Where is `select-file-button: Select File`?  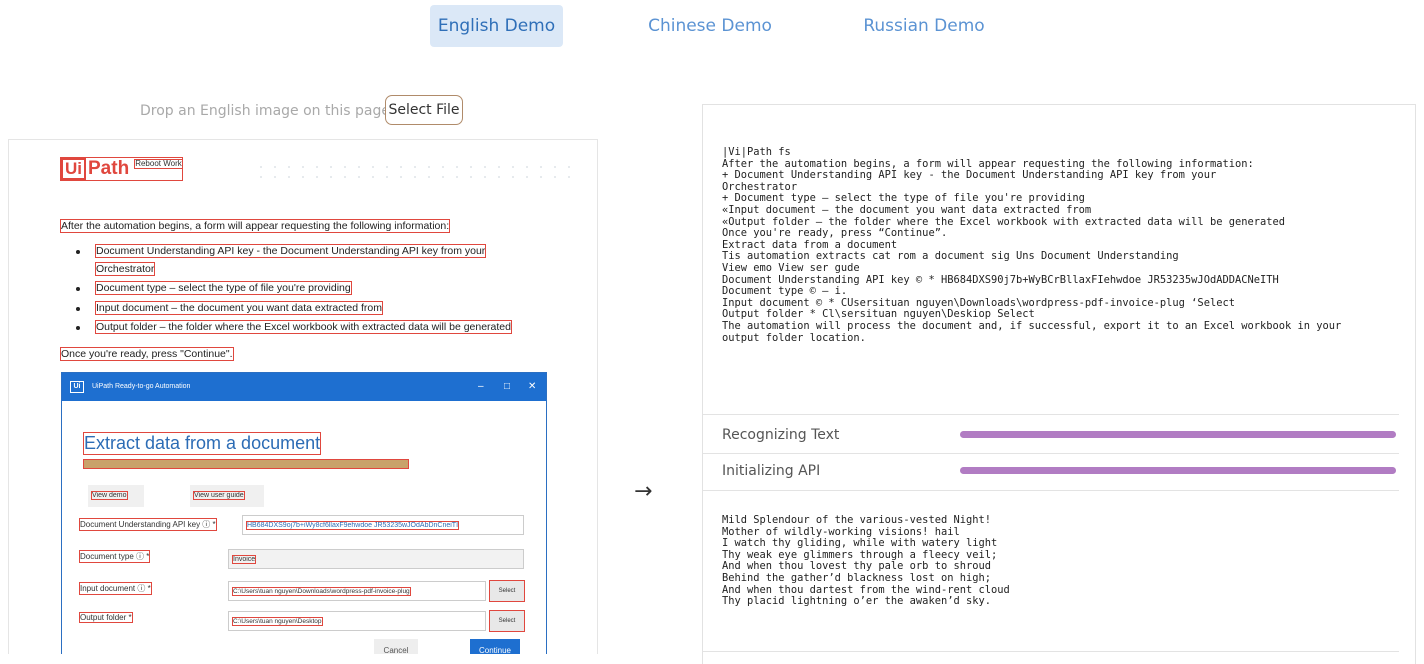 select-file-button: Select File is located at coordinates (424, 110).